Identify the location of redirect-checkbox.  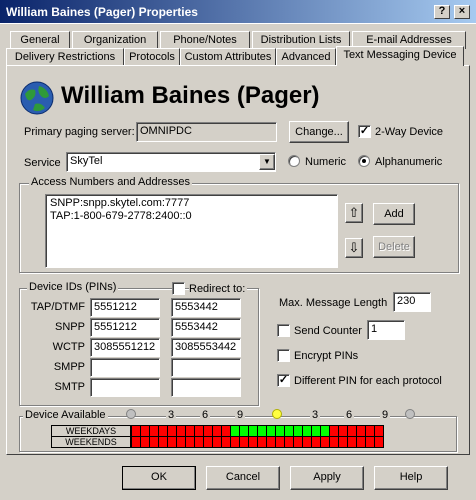
(178, 288).